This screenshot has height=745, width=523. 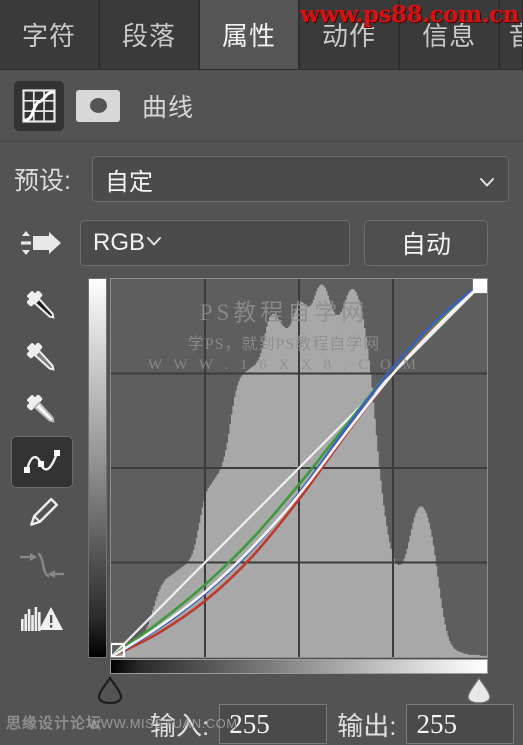 What do you see at coordinates (367, 725) in the screenshot?
I see `output-label: 输出:` at bounding box center [367, 725].